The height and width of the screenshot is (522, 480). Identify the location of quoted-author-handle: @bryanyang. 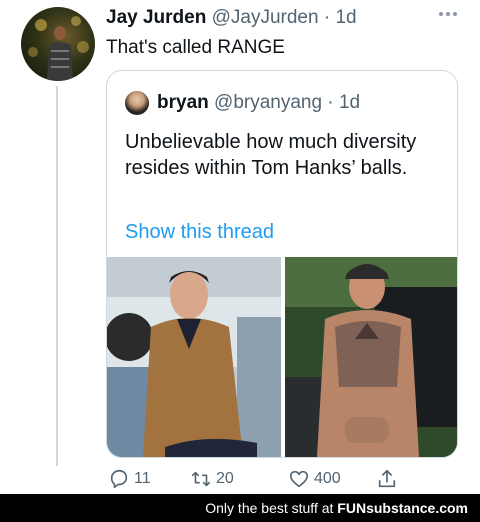
(268, 102).